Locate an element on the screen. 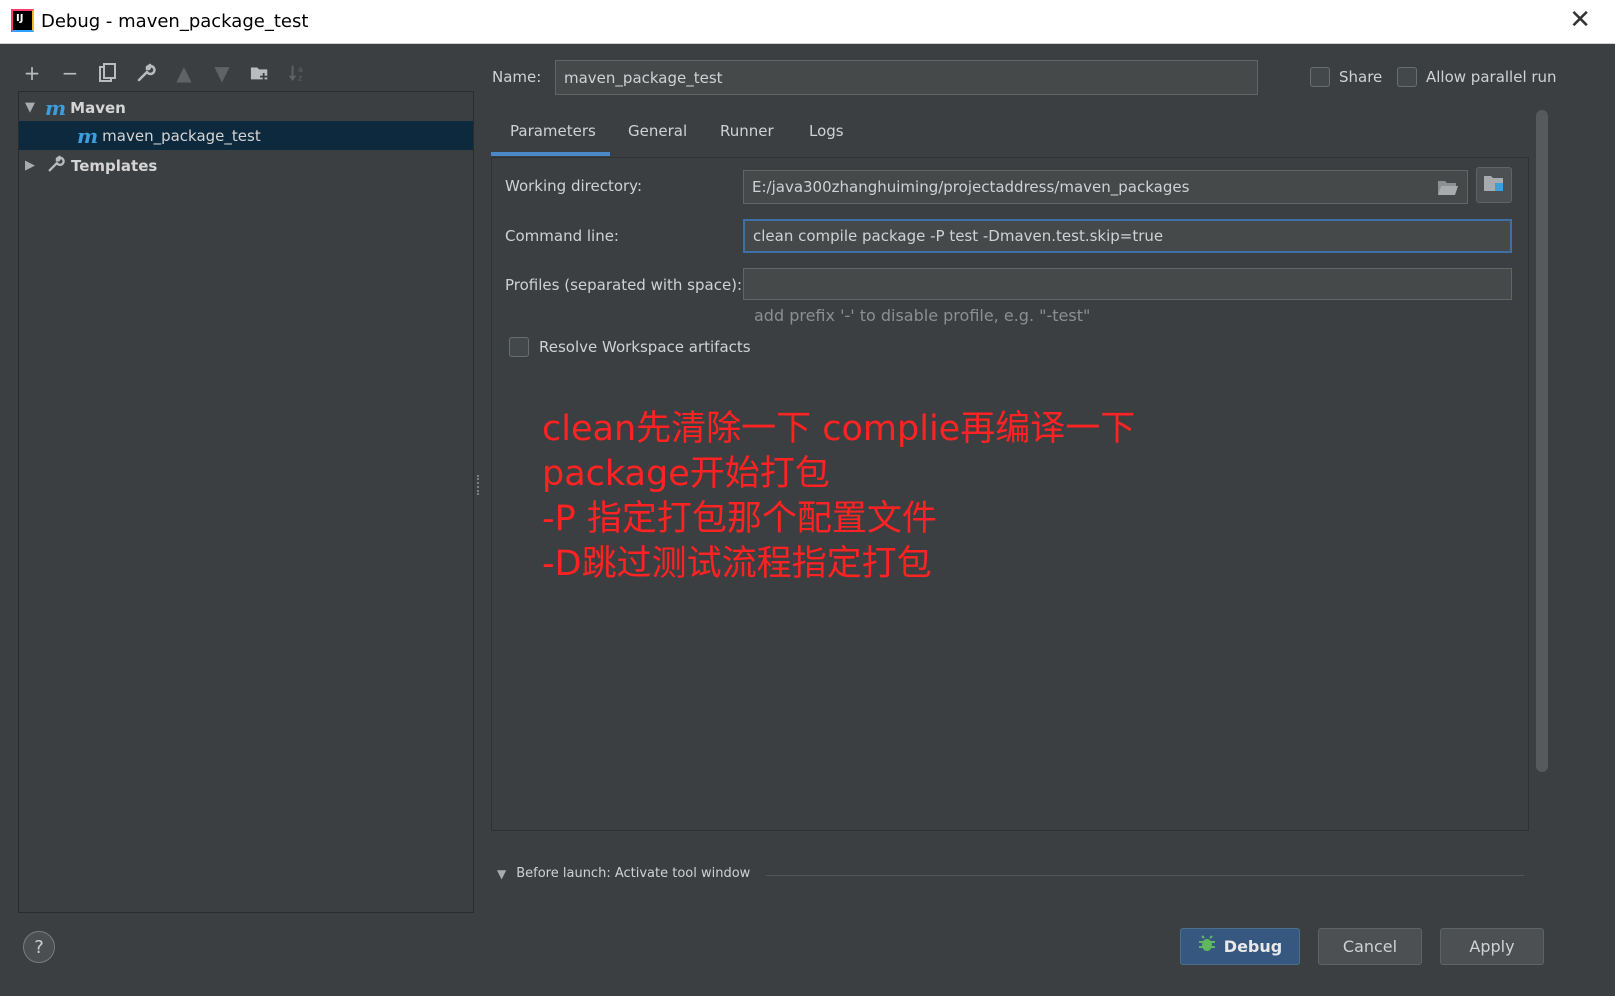 This screenshot has width=1615, height=996. move-up-icon: ▲ is located at coordinates (184, 73).